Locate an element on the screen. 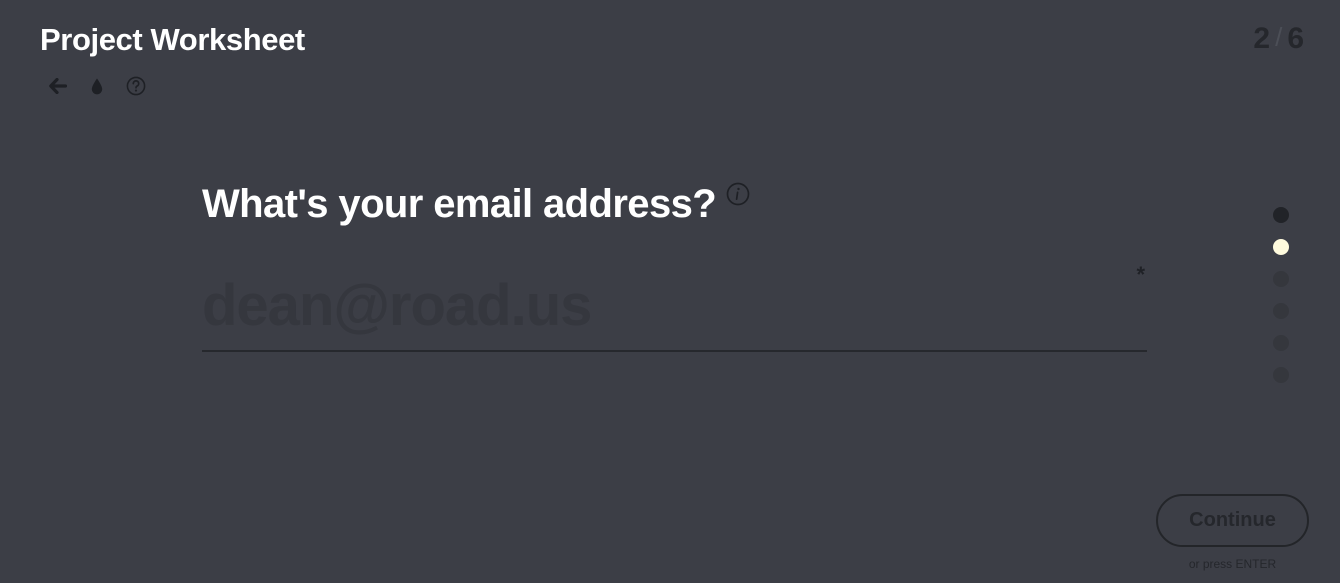 The width and height of the screenshot is (1340, 583). theme-button is located at coordinates (97, 86).